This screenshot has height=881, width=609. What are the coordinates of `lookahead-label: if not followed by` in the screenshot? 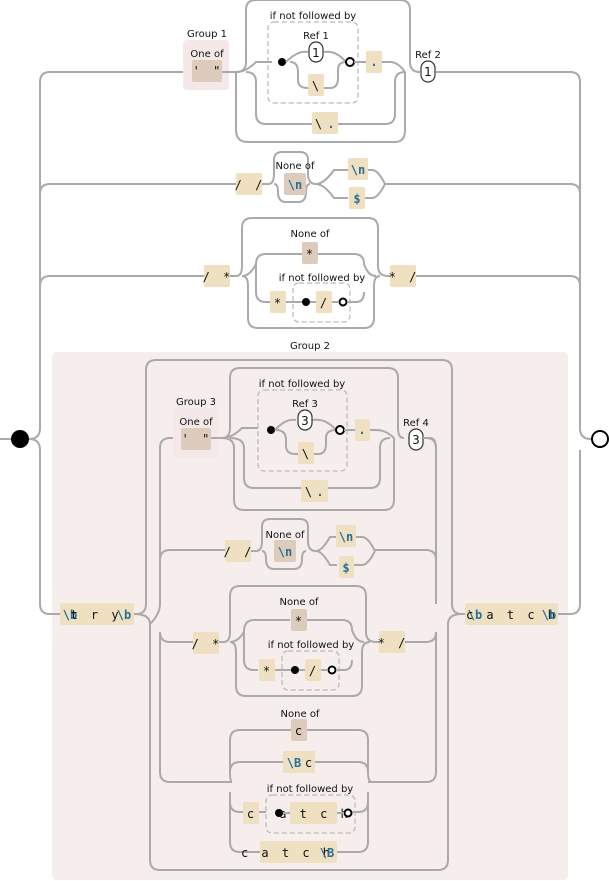 It's located at (313, 16).